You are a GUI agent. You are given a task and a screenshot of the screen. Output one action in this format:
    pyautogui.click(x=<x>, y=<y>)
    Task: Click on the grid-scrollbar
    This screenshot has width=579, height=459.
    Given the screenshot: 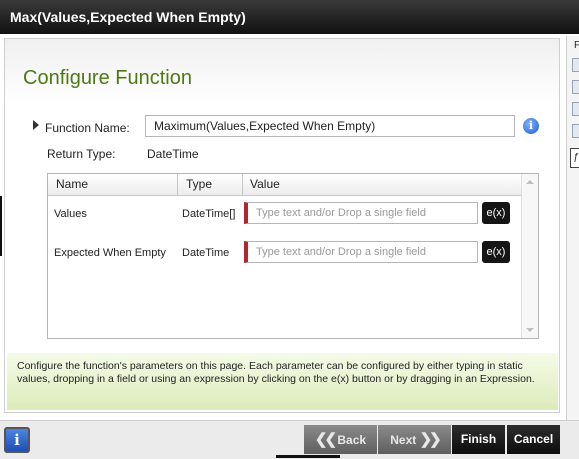 What is the action you would take?
    pyautogui.click(x=529, y=256)
    